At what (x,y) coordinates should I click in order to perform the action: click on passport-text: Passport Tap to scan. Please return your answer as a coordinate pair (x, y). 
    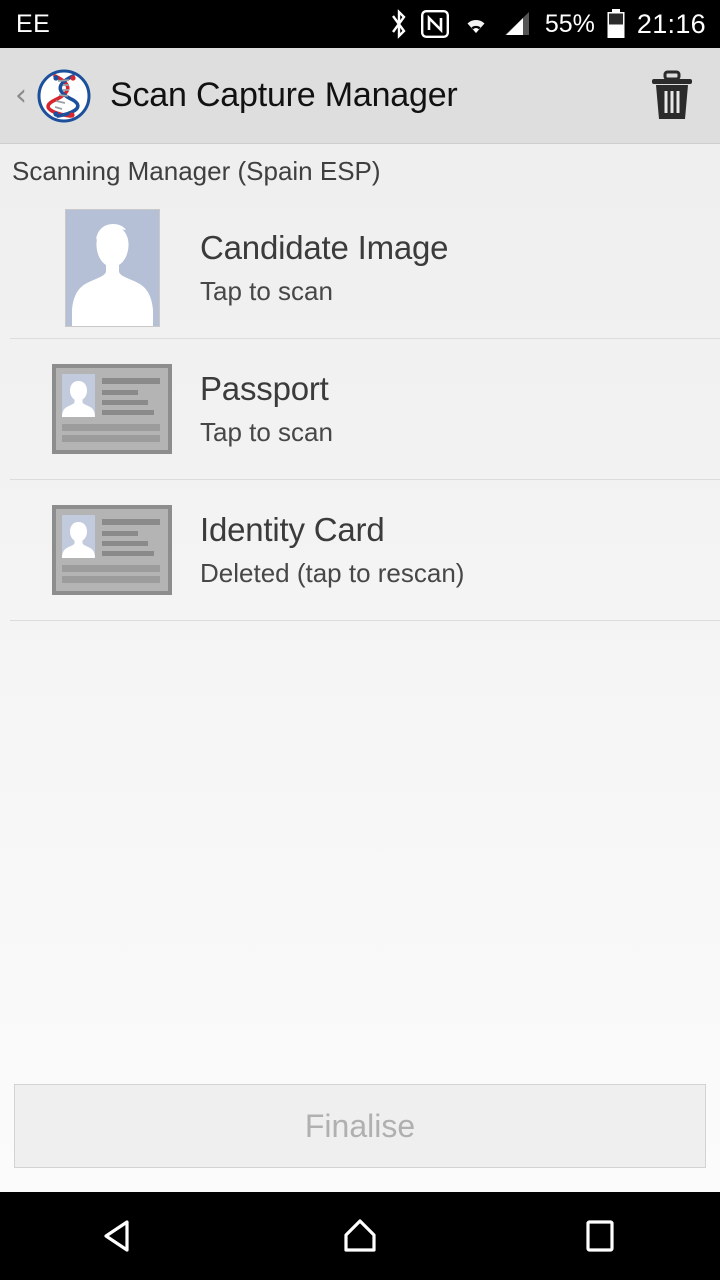
    Looking at the image, I should click on (266, 408).